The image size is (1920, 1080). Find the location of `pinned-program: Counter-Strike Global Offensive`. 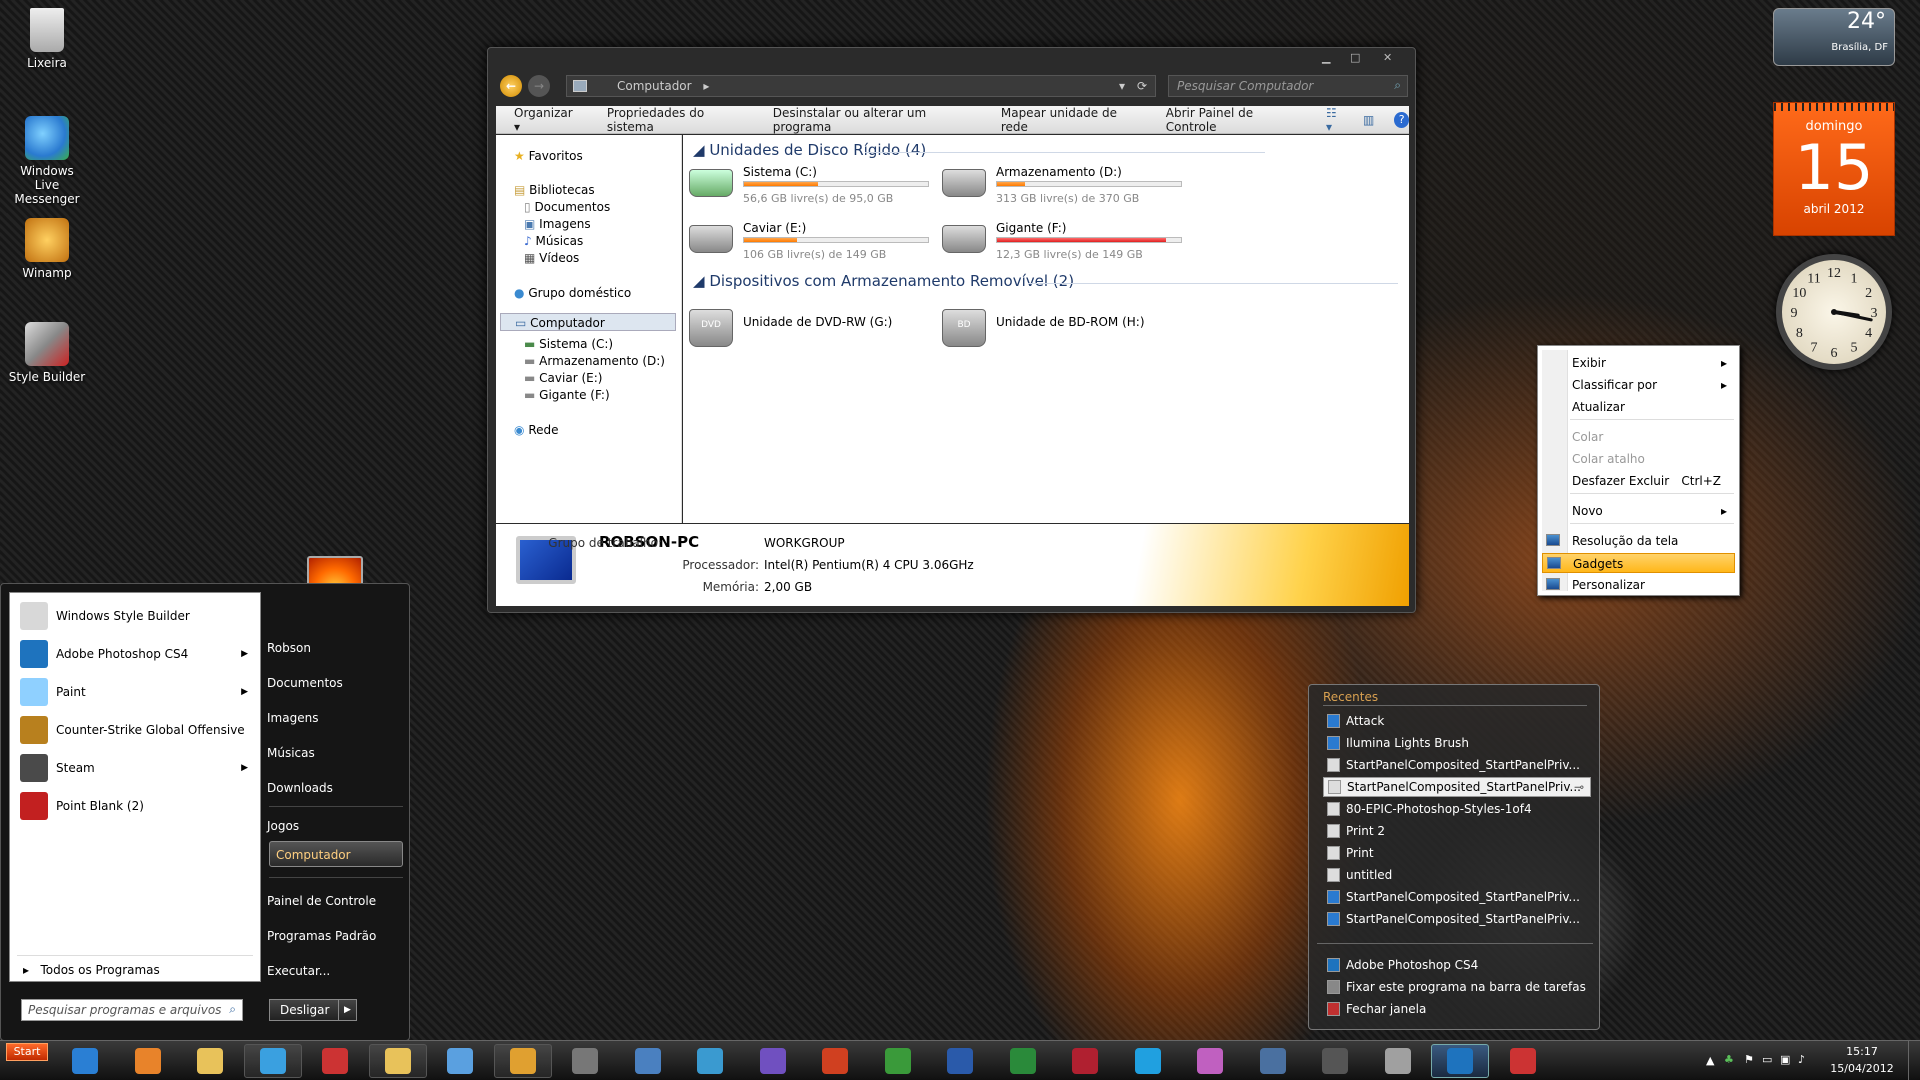

pinned-program: Counter-Strike Global Offensive is located at coordinates (136, 730).